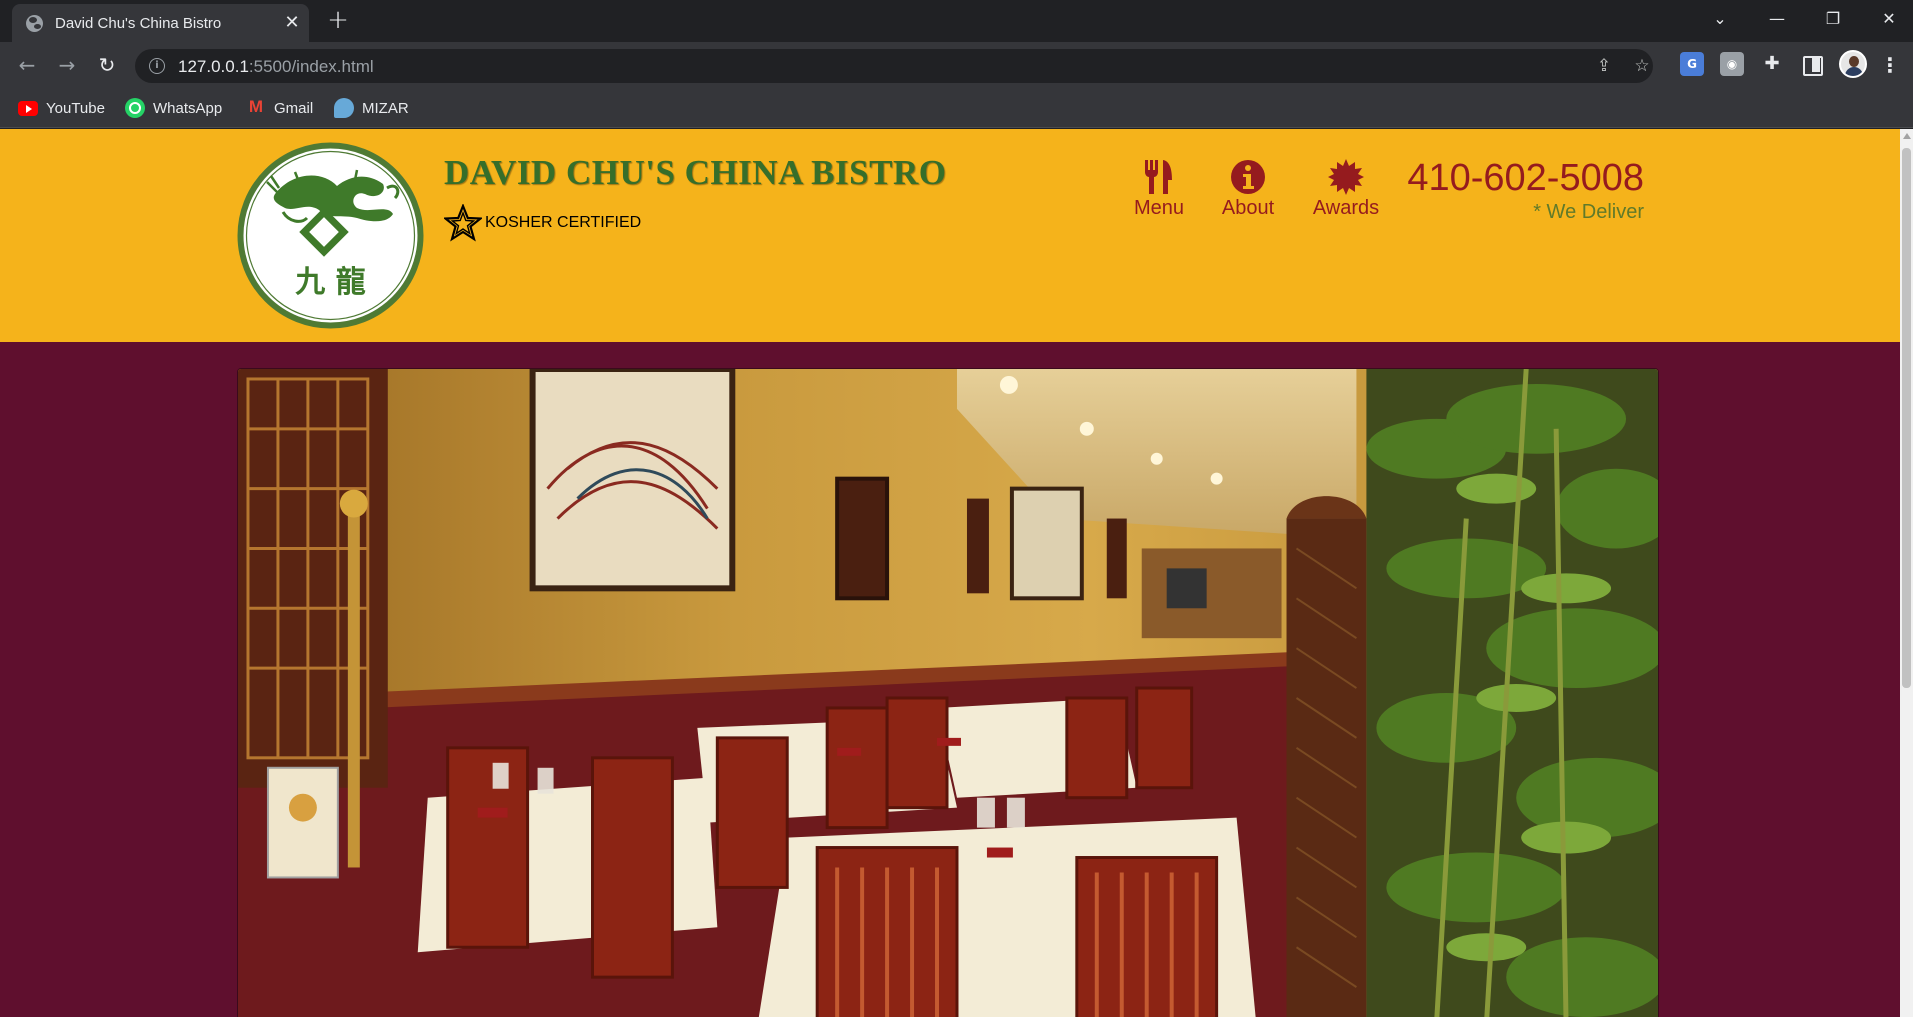  What do you see at coordinates (213, 66) in the screenshot?
I see `url-host: 127.0.0.1` at bounding box center [213, 66].